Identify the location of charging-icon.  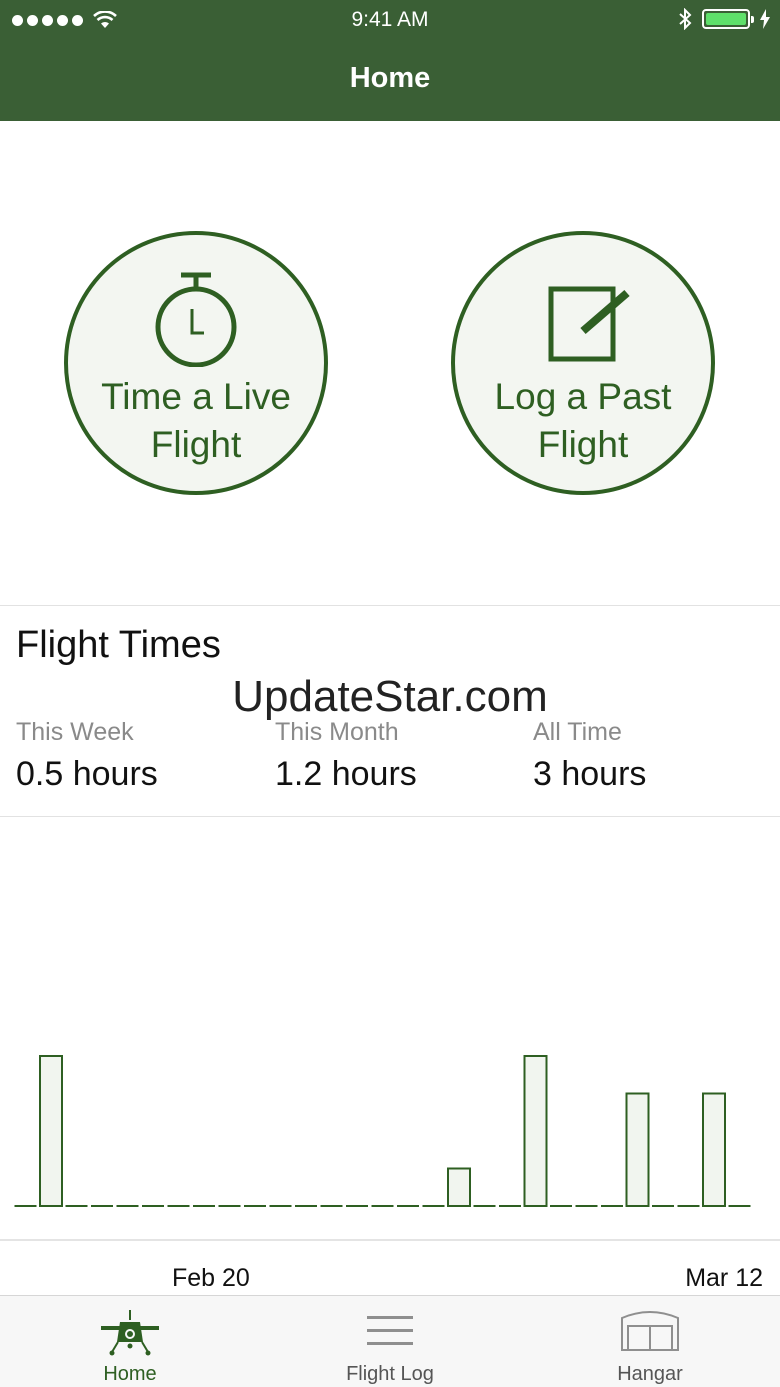
(765, 19).